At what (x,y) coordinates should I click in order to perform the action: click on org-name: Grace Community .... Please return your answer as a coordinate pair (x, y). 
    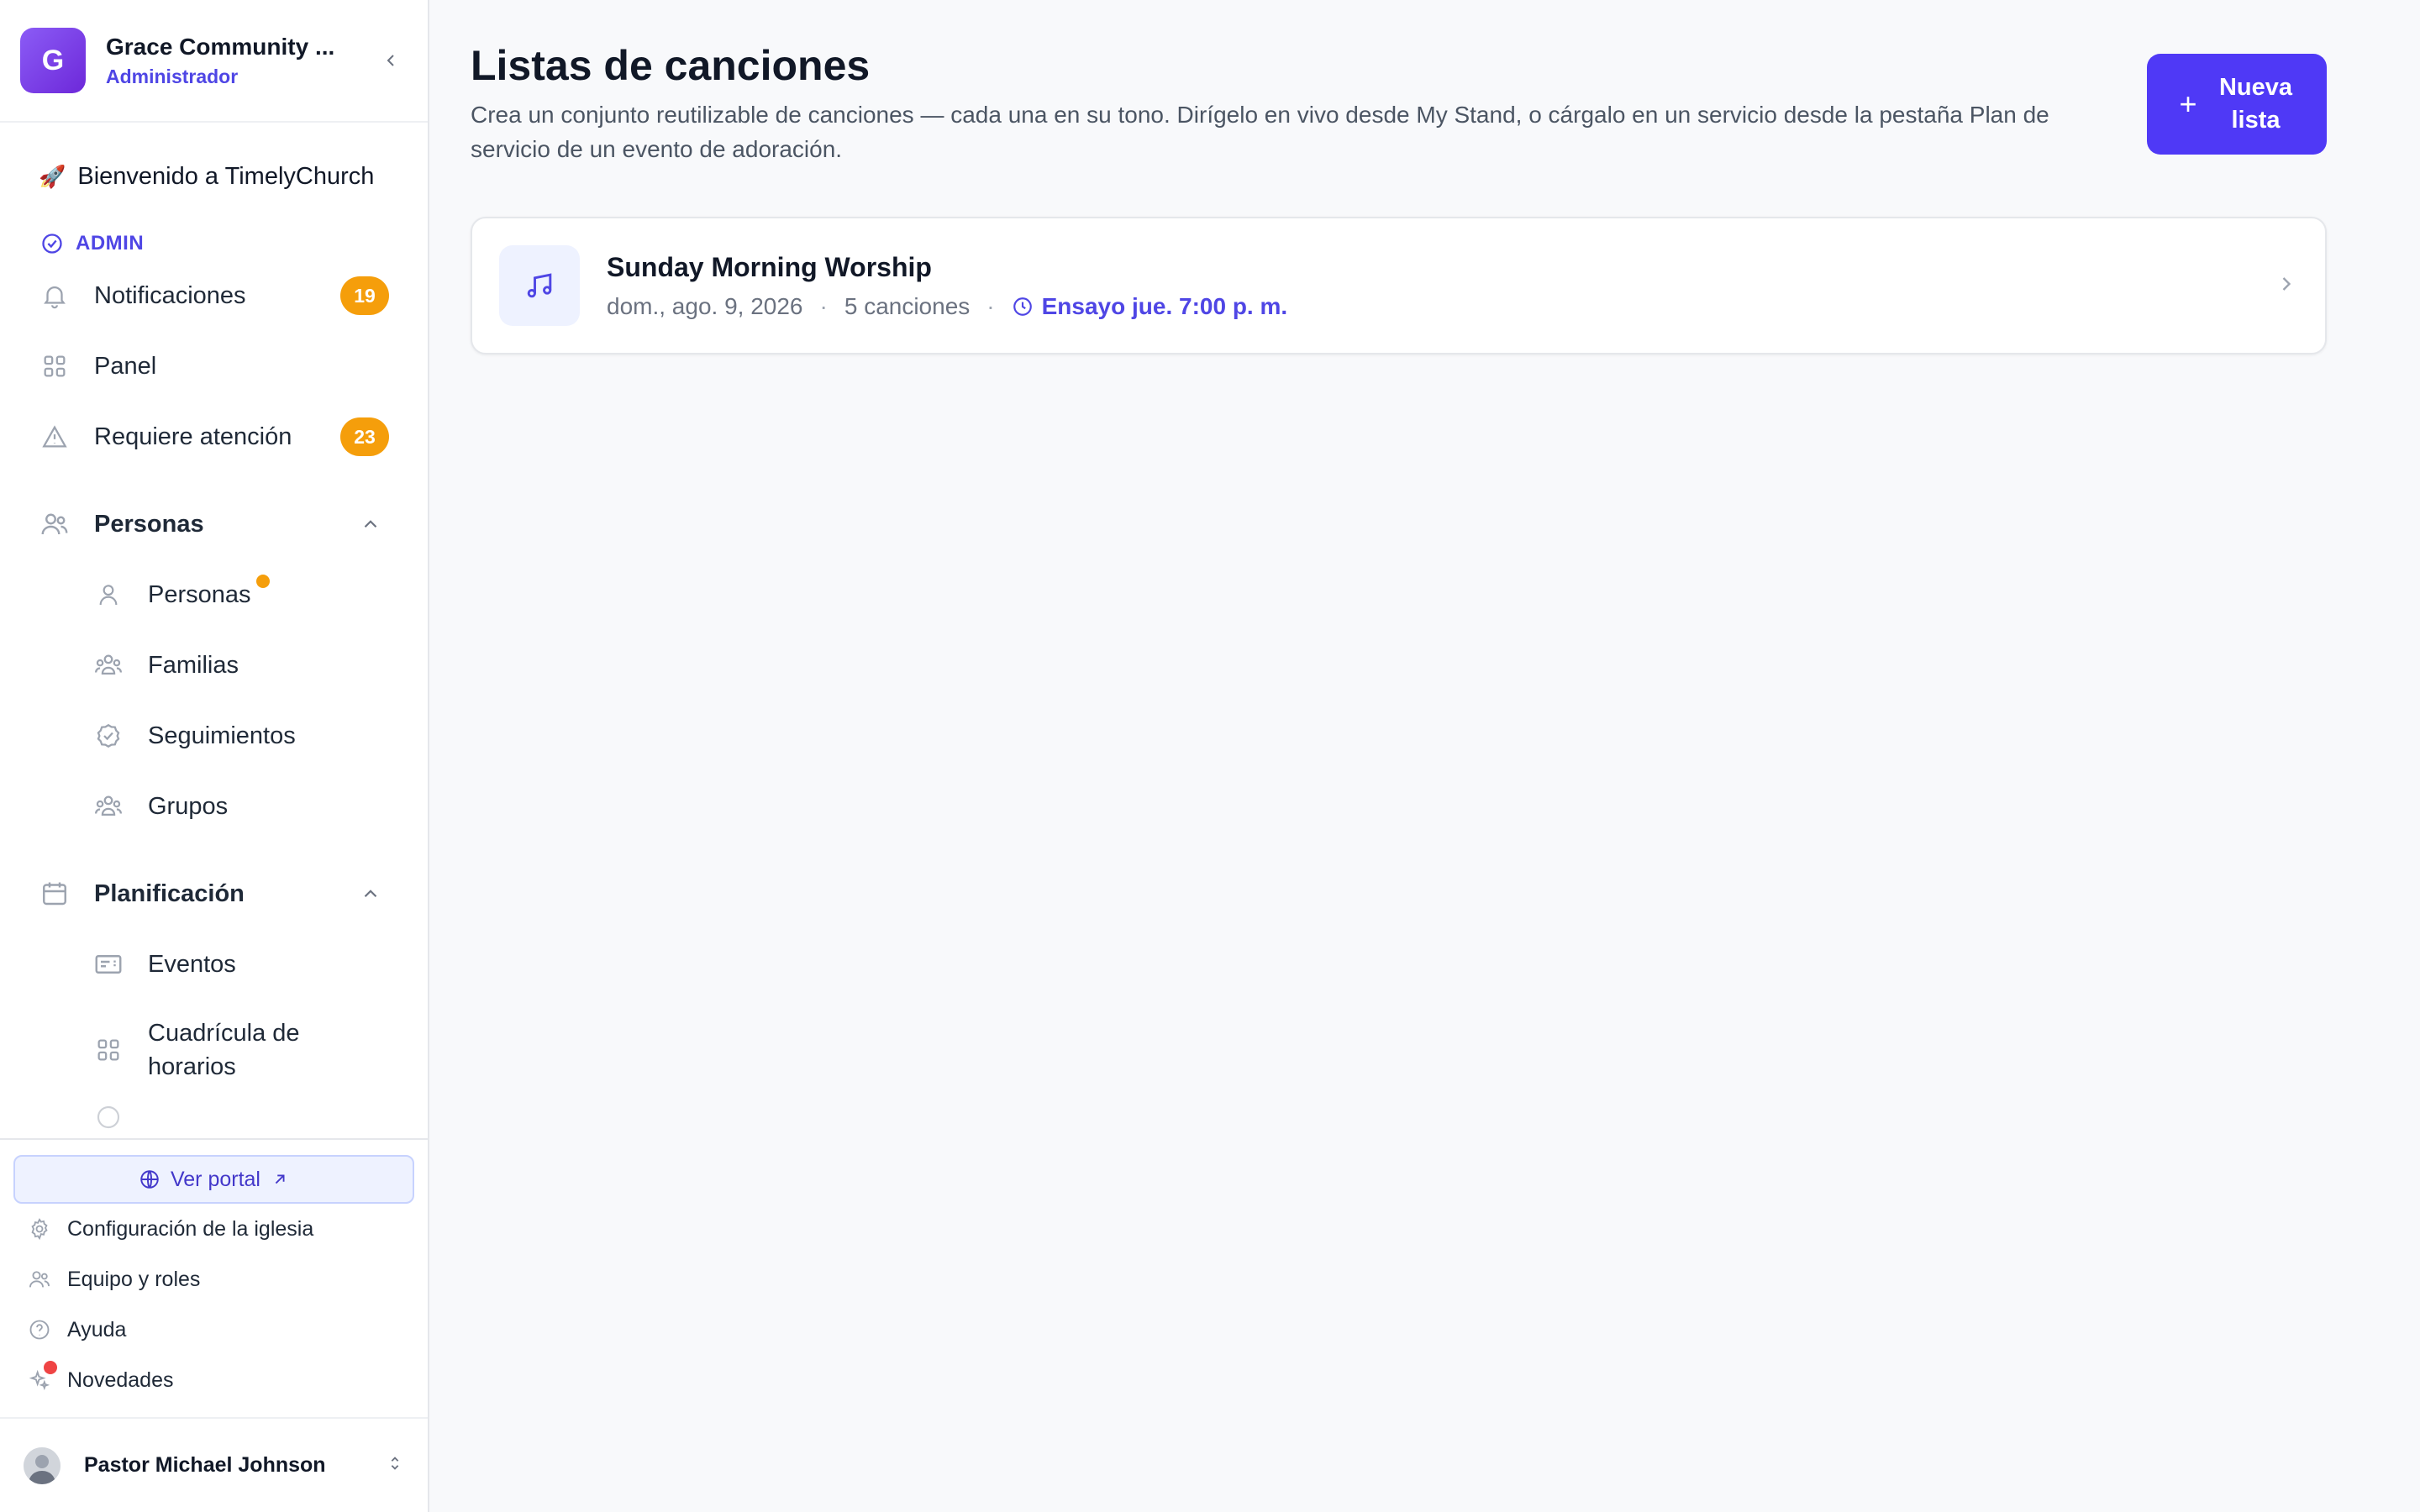
    Looking at the image, I should click on (220, 46).